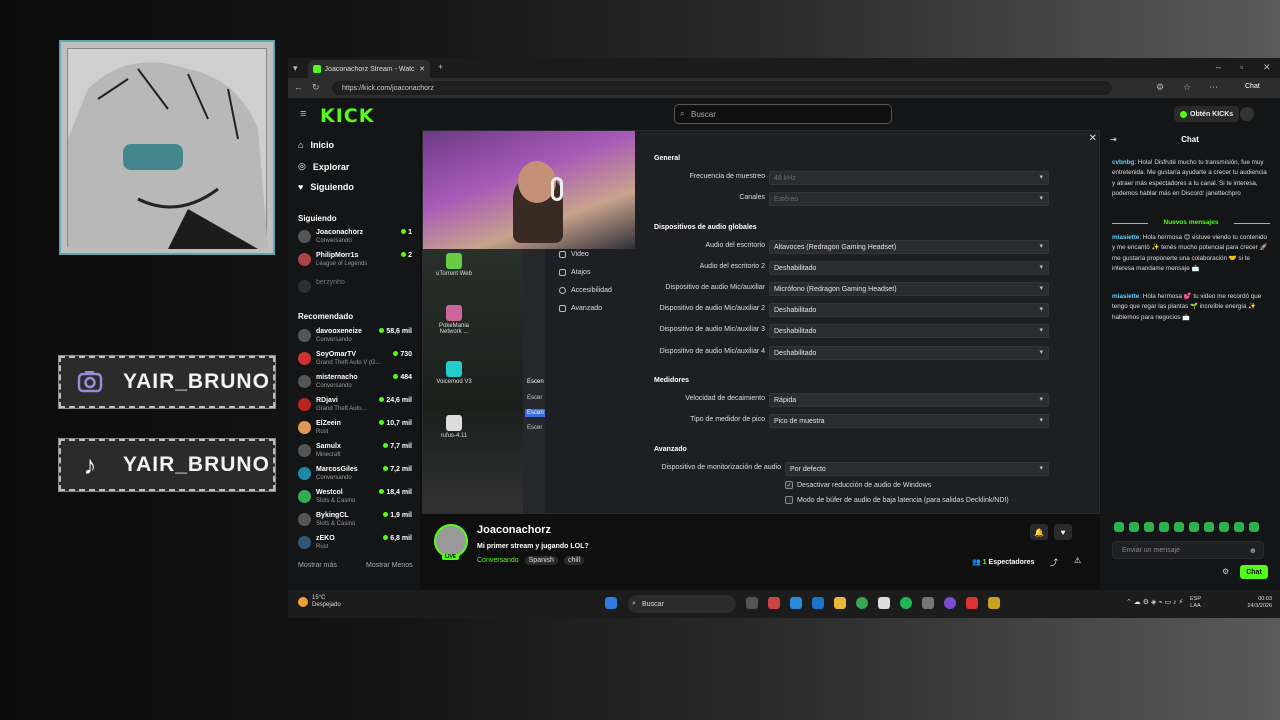  What do you see at coordinates (909, 310) in the screenshot?
I see `mic-aux-2-select: Deshabilitado` at bounding box center [909, 310].